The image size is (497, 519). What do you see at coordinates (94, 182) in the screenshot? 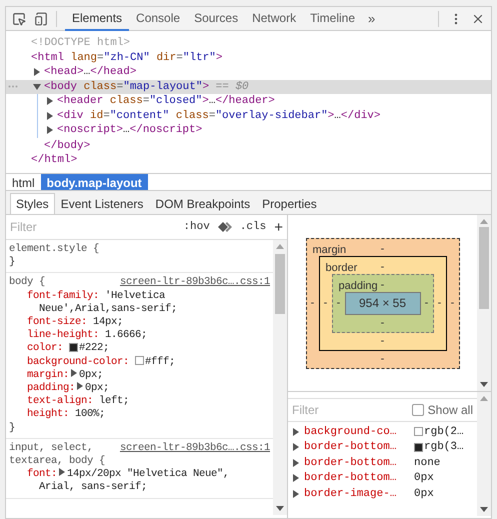
I see `breadcrumb: body.map-layout` at bounding box center [94, 182].